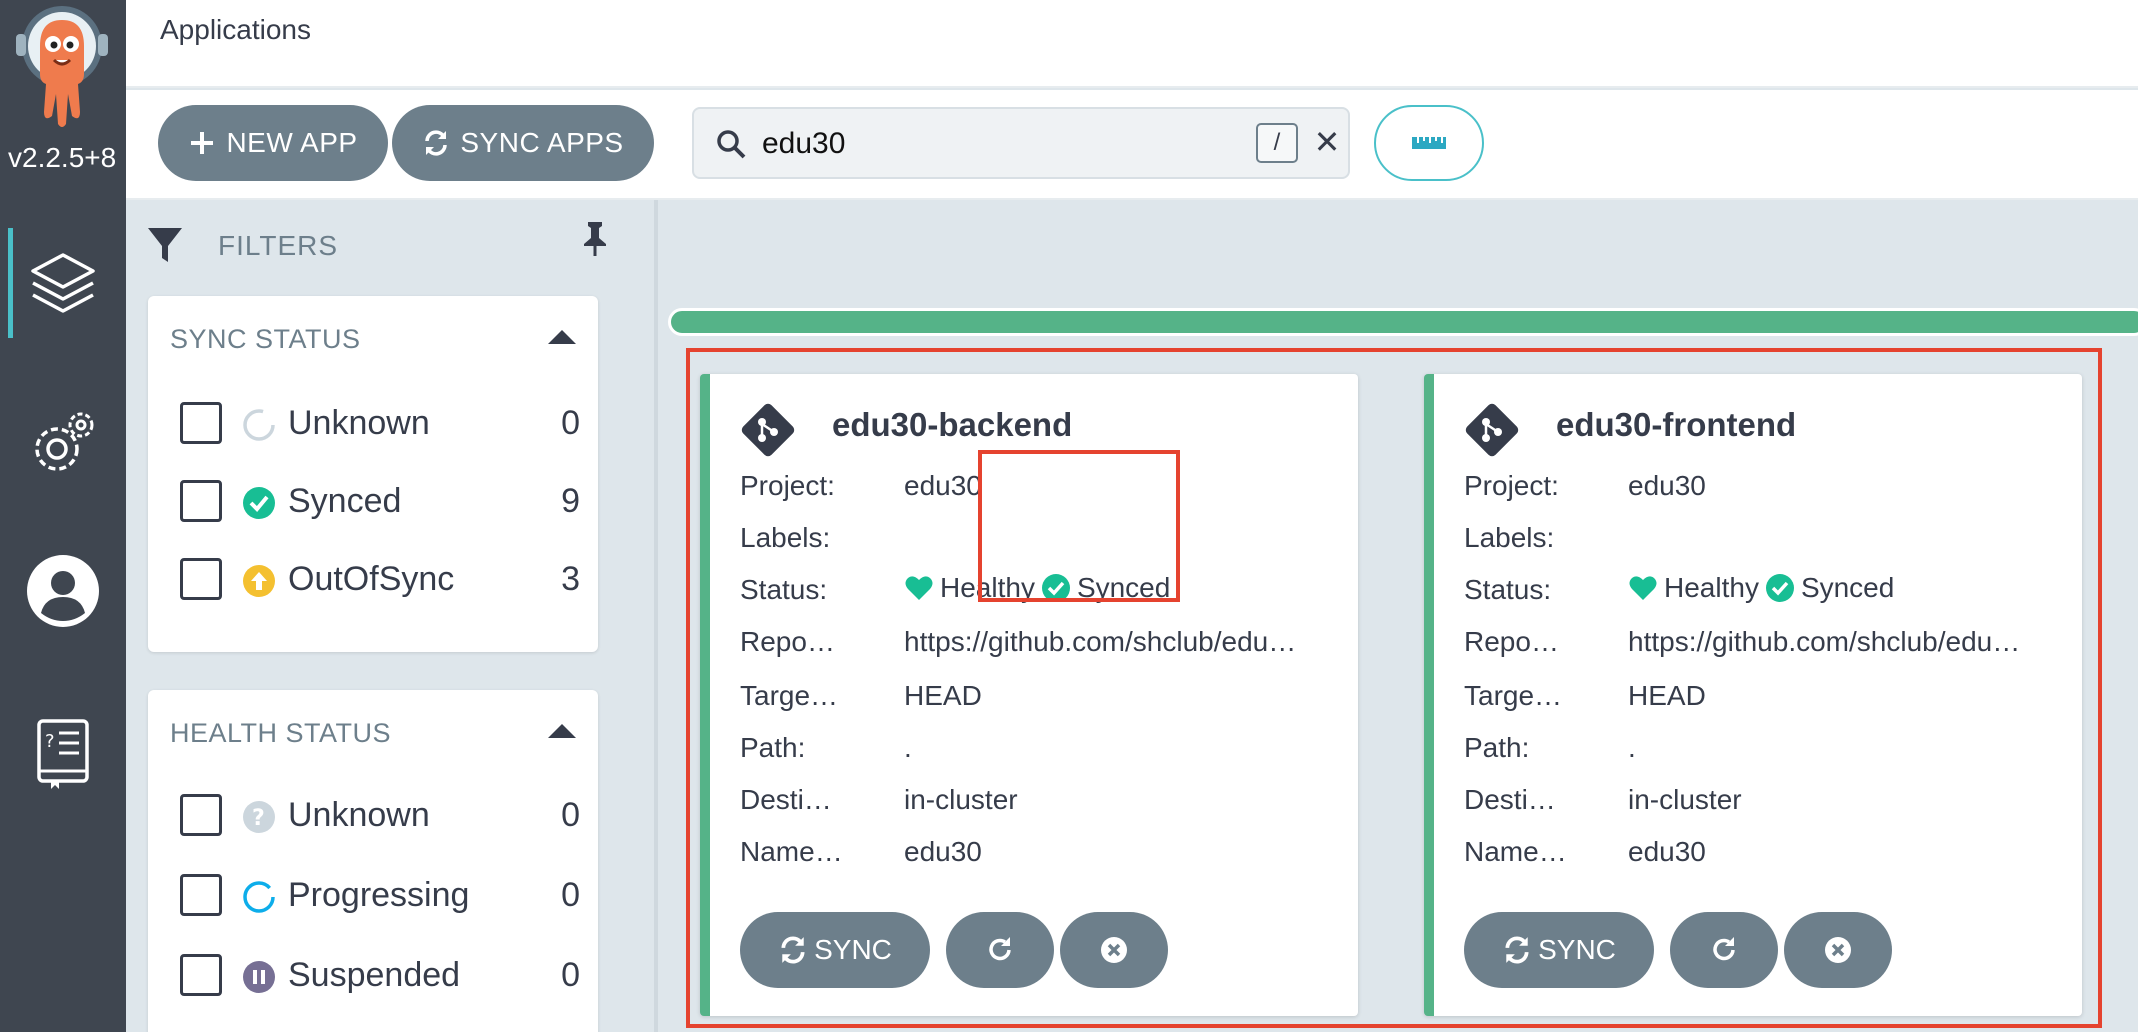 This screenshot has width=2138, height=1032. What do you see at coordinates (1403, 322) in the screenshot?
I see `apps-status-bar` at bounding box center [1403, 322].